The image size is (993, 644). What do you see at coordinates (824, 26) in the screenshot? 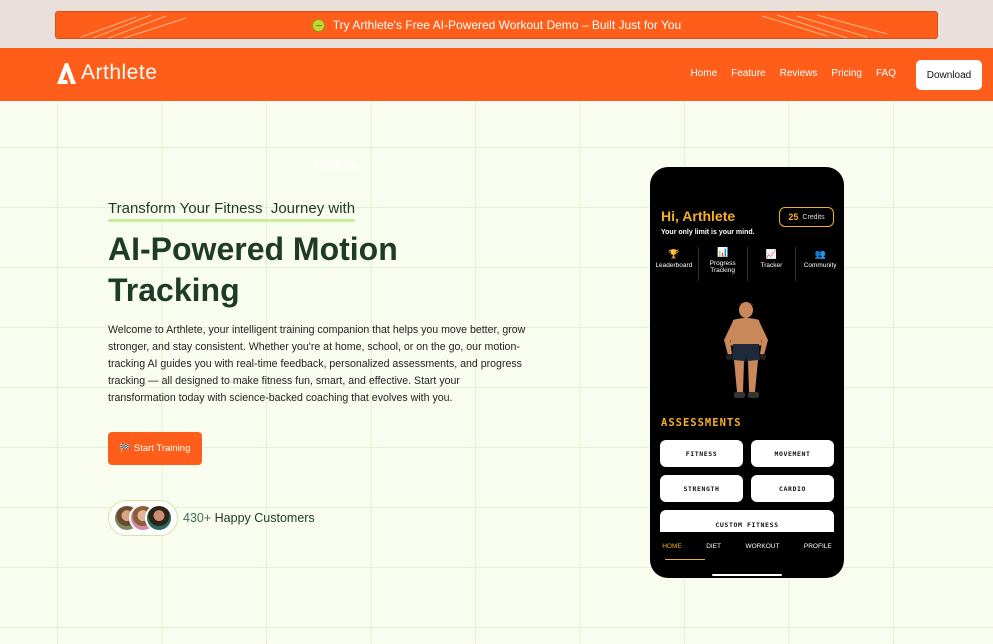
I see `decorative-scribble-right` at bounding box center [824, 26].